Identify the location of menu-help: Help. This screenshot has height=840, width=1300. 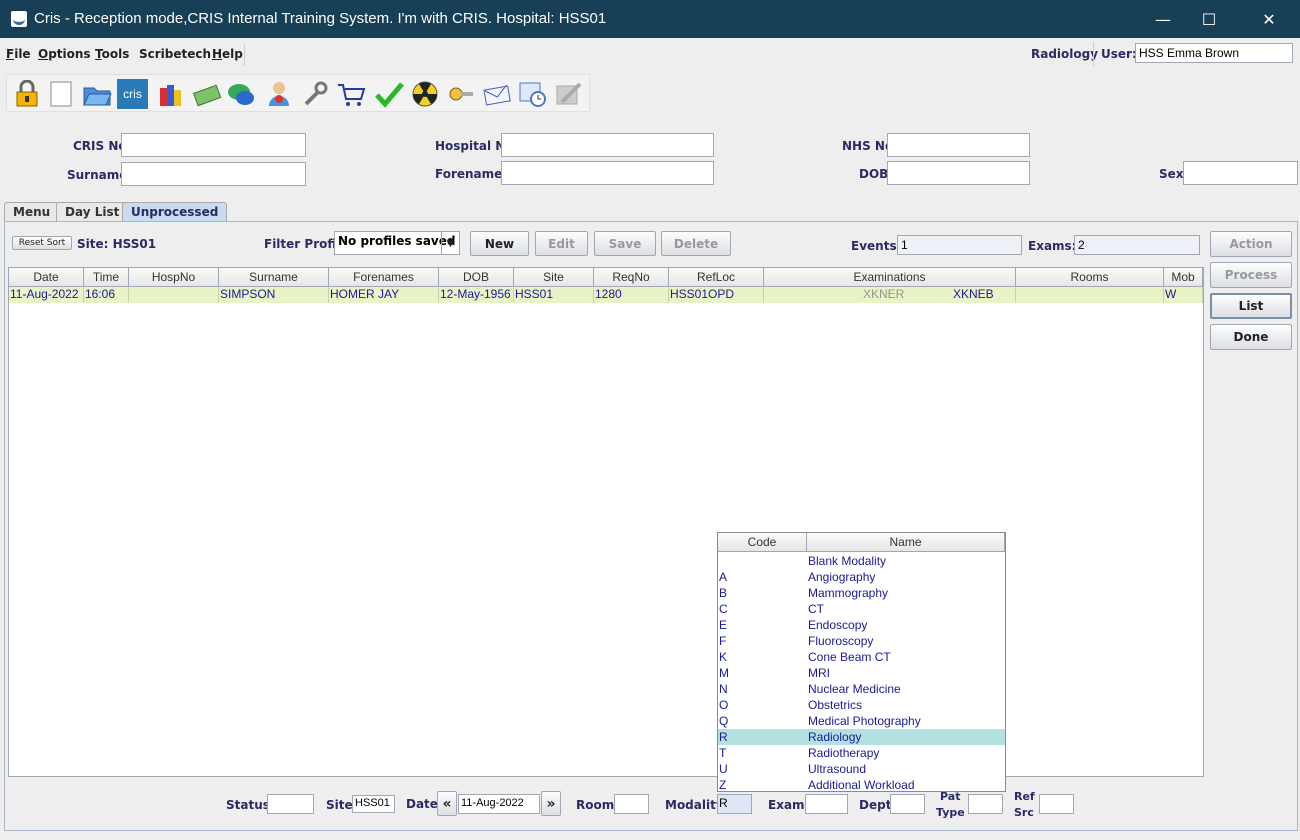
(227, 54).